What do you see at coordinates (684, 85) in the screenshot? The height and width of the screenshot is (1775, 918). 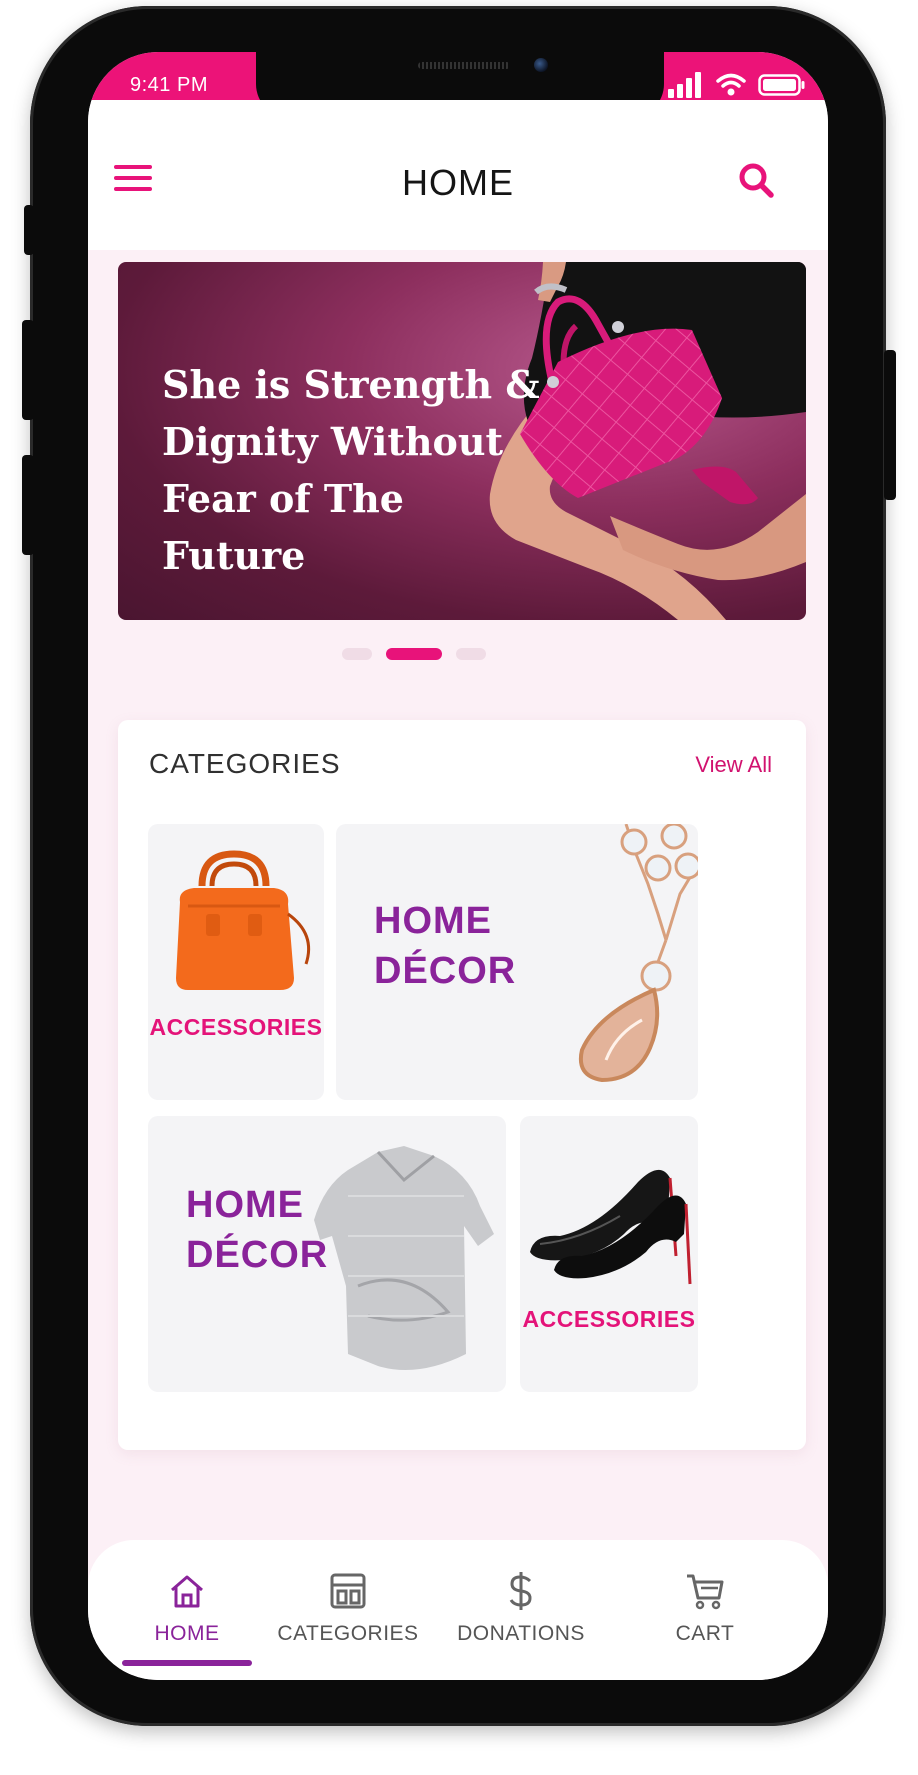 I see `signal-icon` at bounding box center [684, 85].